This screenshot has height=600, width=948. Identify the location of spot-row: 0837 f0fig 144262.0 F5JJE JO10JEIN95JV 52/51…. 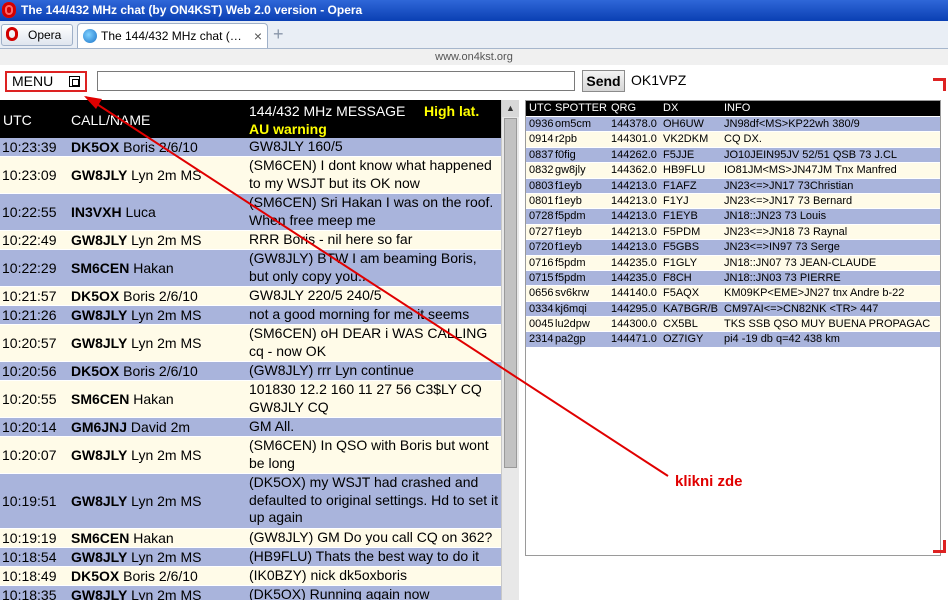
(733, 155).